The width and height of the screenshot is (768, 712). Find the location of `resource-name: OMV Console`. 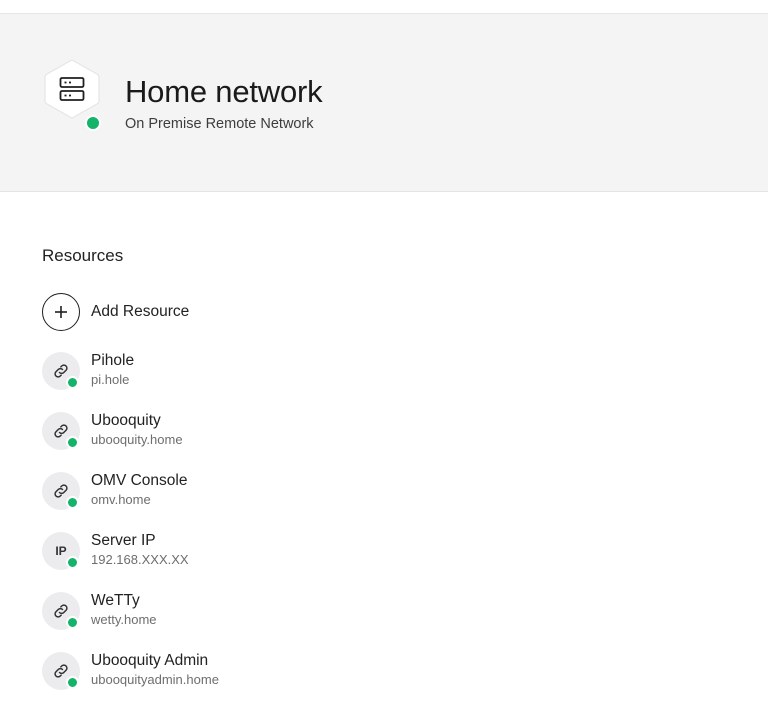

resource-name: OMV Console is located at coordinates (139, 480).